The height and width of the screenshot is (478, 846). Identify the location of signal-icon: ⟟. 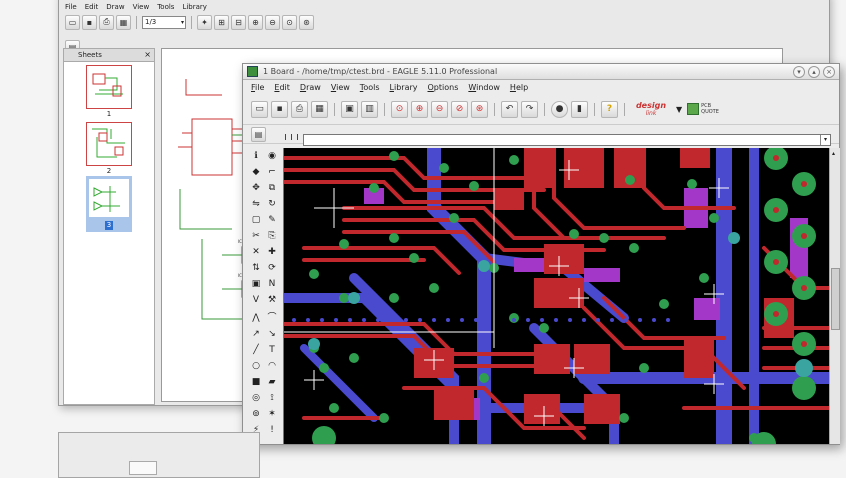
(272, 398).